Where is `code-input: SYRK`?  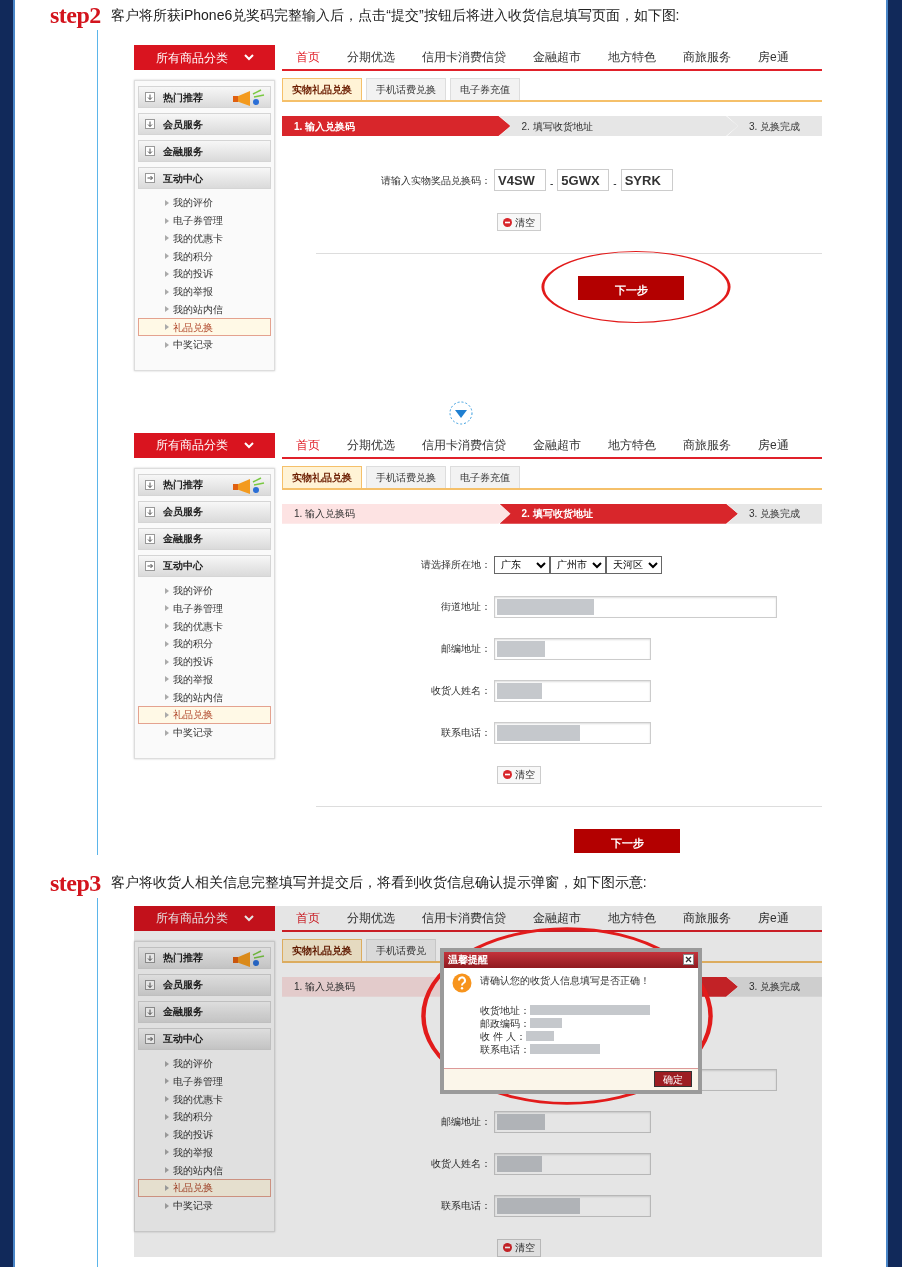
code-input: SYRK is located at coordinates (646, 180).